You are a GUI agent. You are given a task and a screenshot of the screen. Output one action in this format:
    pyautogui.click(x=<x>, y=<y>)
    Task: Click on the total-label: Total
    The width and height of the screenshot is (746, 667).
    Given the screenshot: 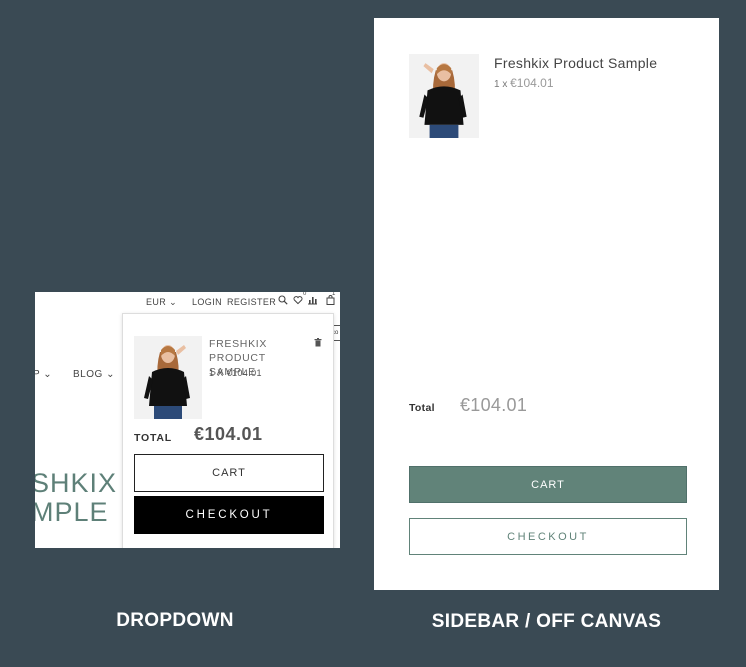 What is the action you would take?
    pyautogui.click(x=422, y=408)
    